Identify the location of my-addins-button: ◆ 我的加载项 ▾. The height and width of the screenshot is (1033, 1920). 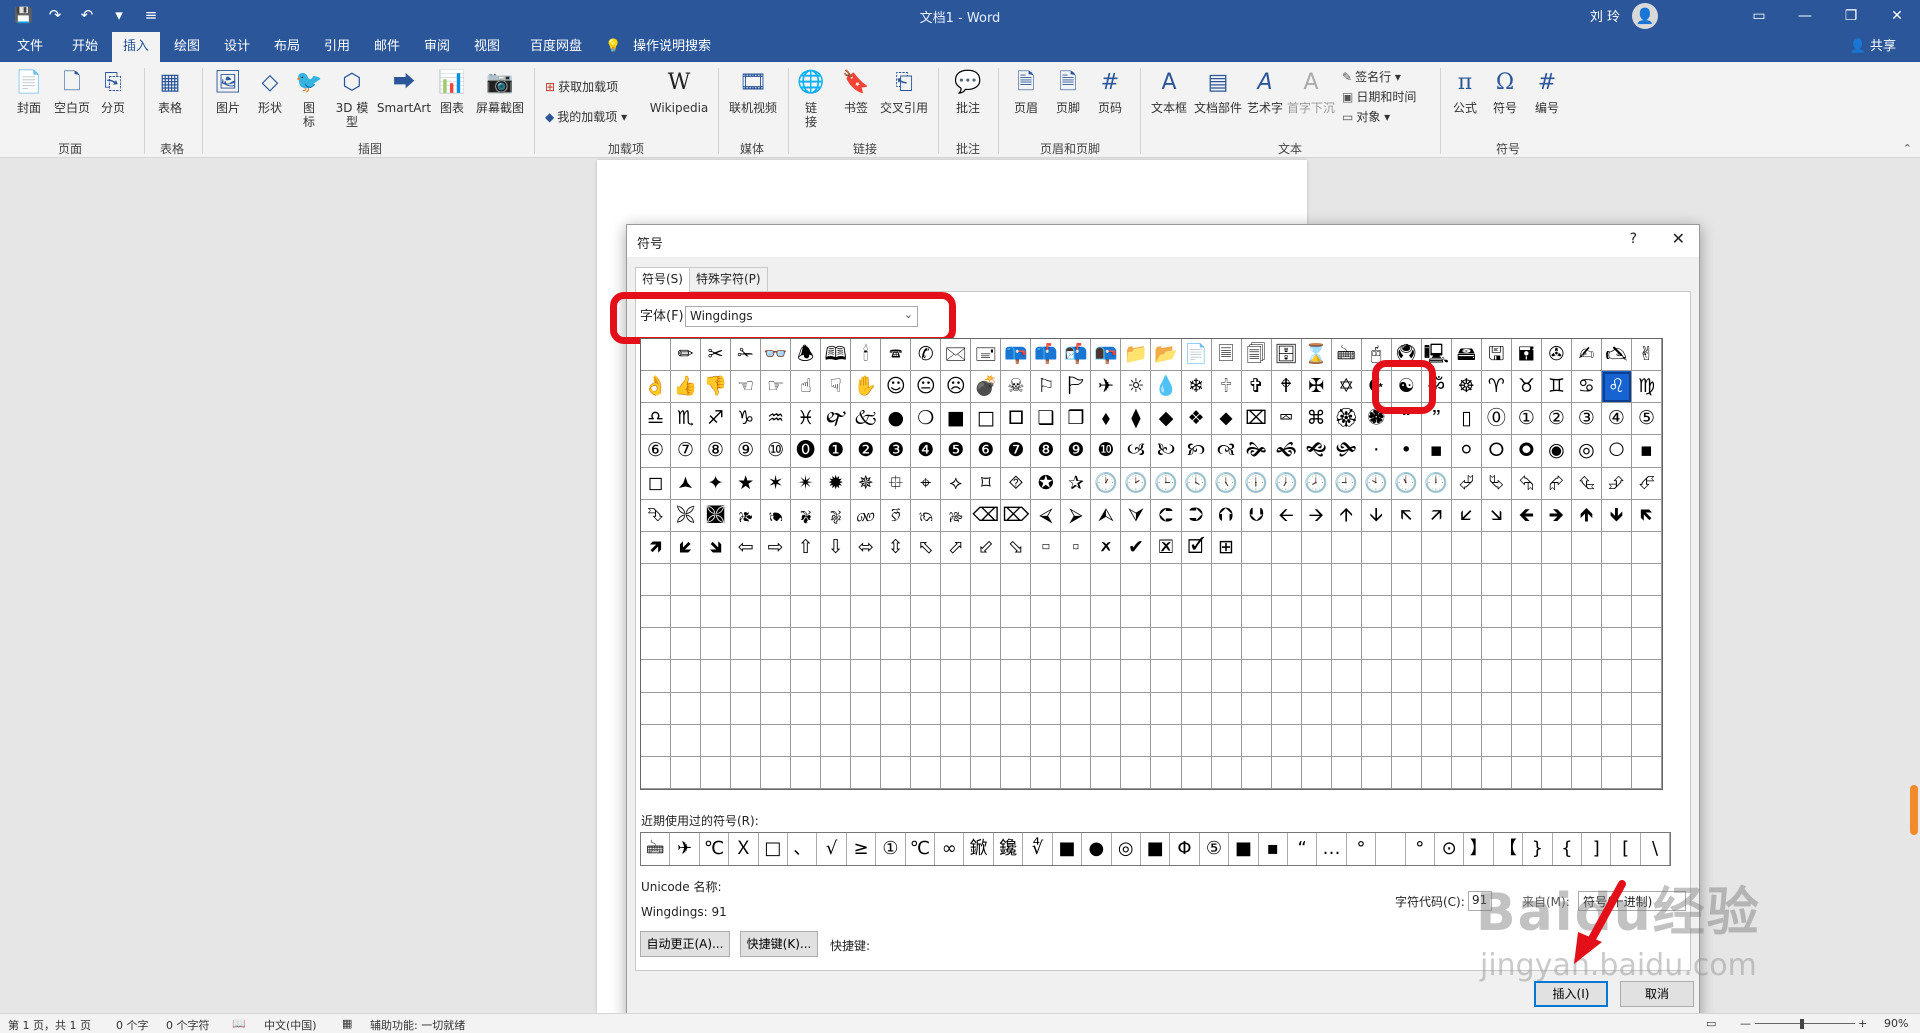
(586, 116).